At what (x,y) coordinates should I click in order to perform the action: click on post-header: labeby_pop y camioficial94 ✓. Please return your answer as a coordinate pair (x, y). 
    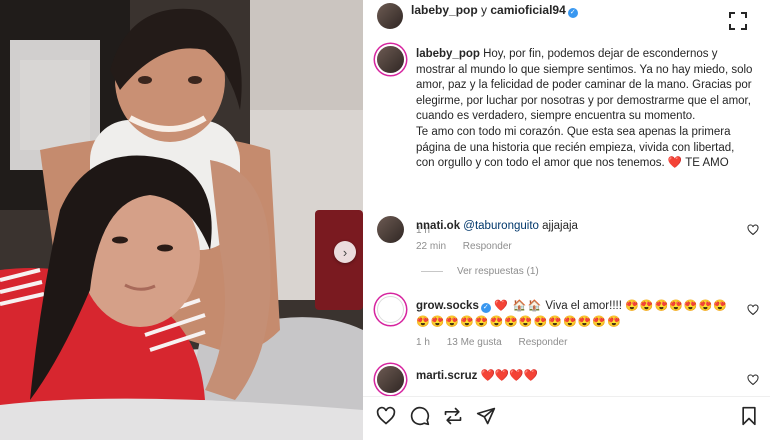
    Looking at the image, I should click on (566, 16).